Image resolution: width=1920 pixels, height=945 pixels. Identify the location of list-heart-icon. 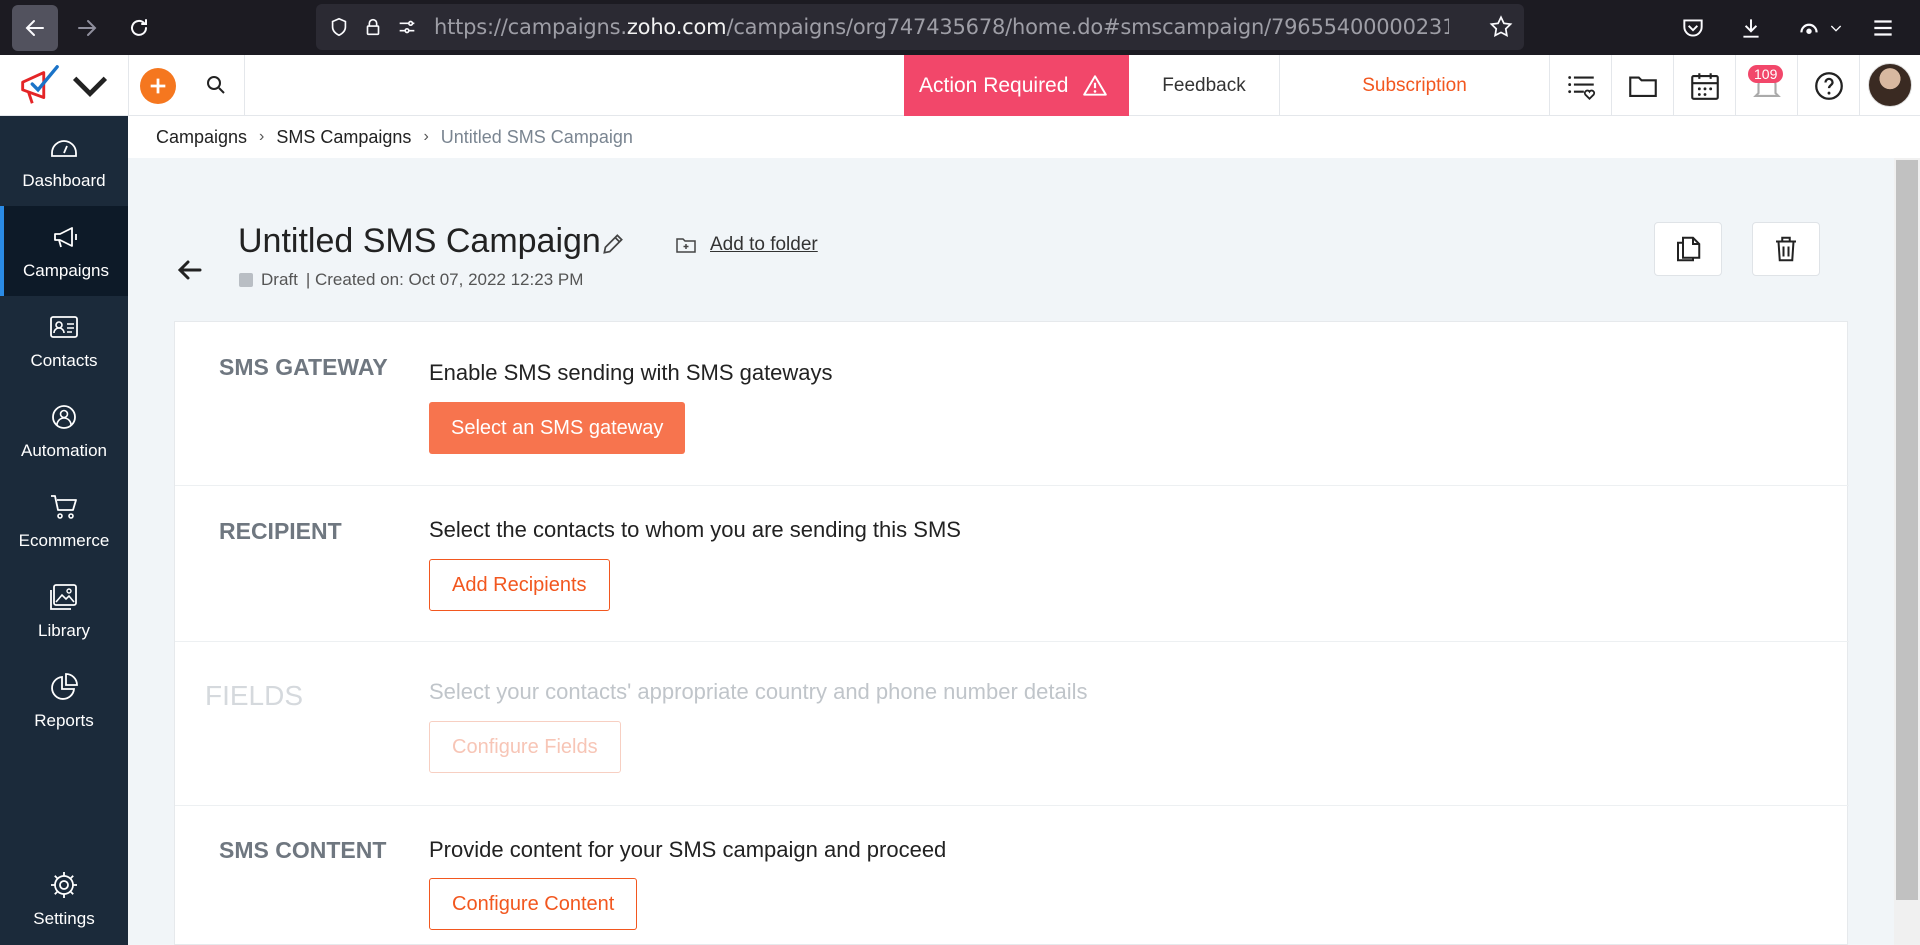
(1581, 87).